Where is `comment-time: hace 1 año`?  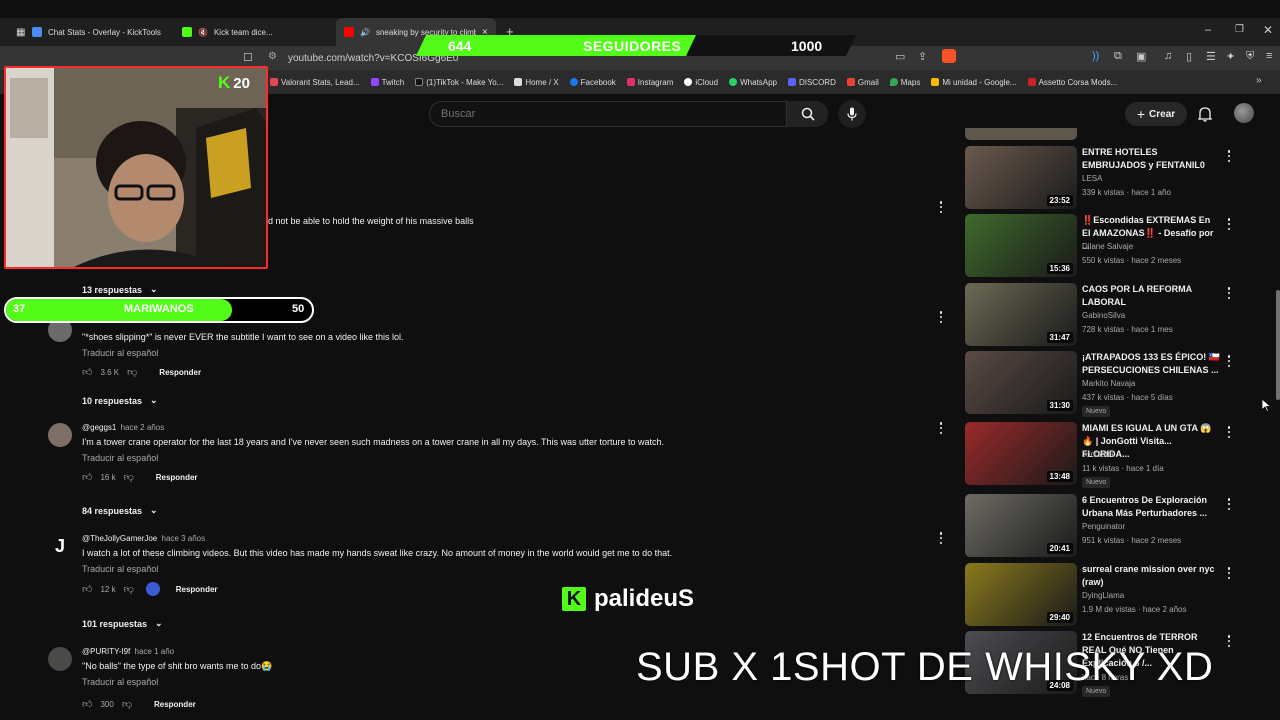 comment-time: hace 1 año is located at coordinates (155, 651).